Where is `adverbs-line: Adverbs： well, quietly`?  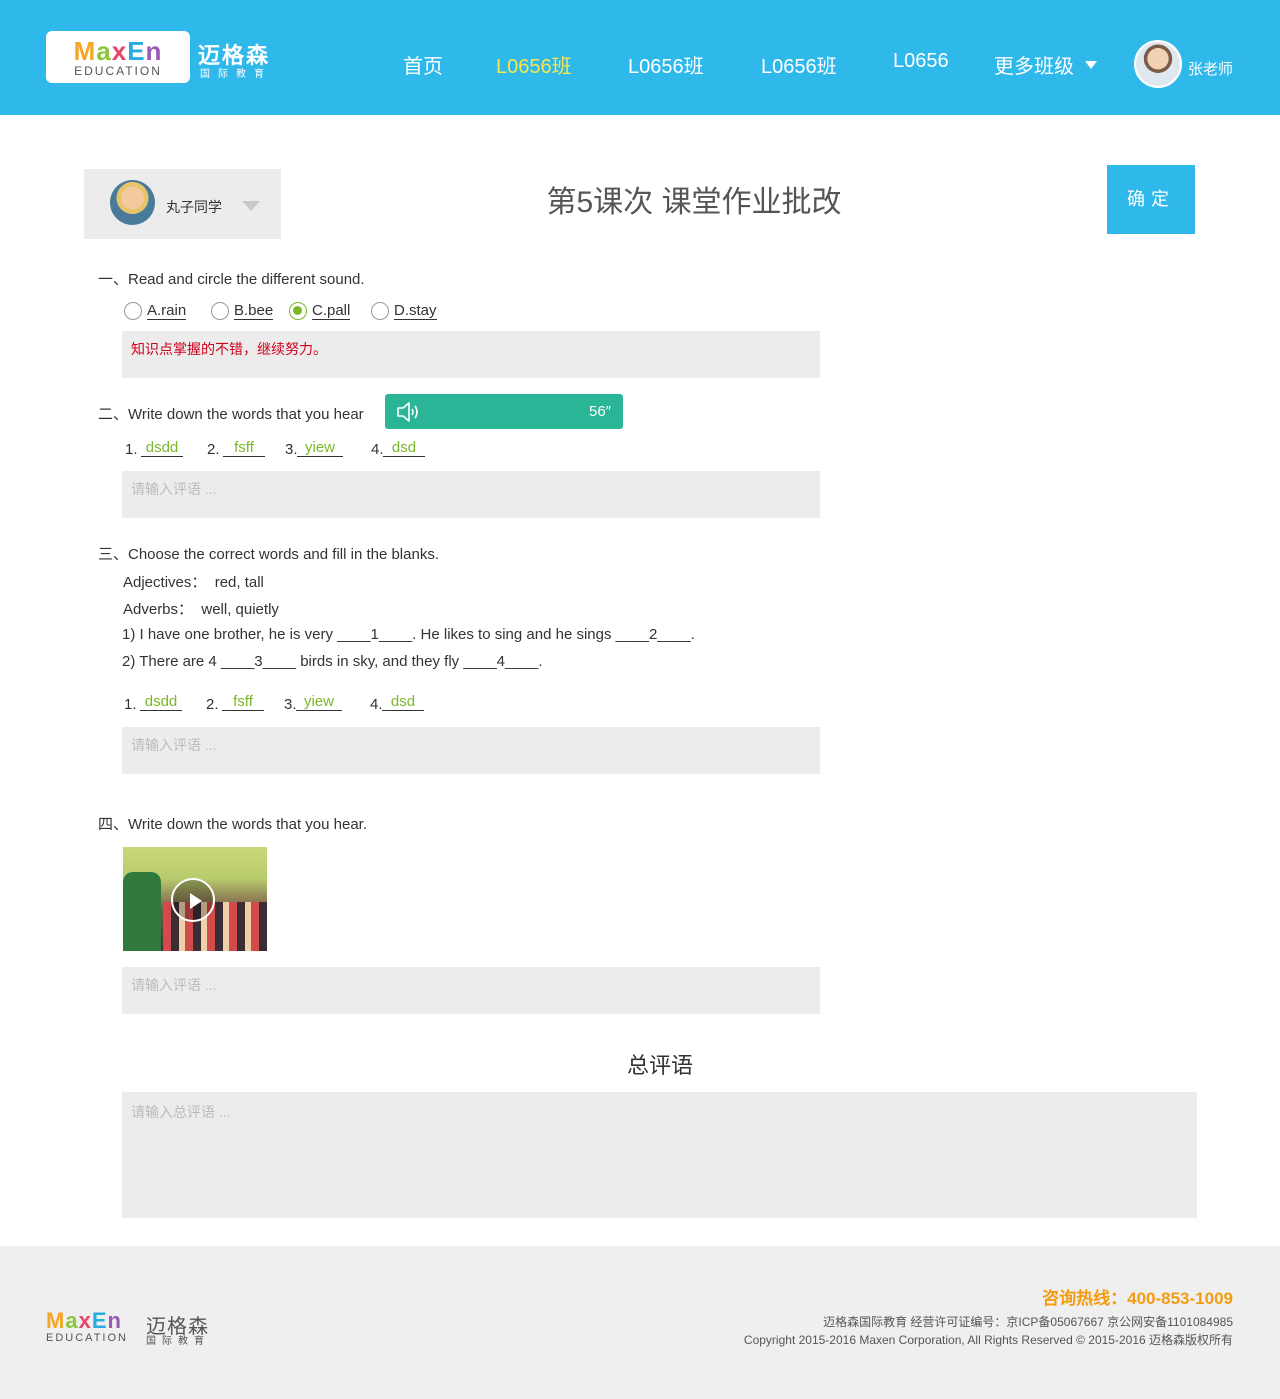
adverbs-line: Adverbs： well, quietly is located at coordinates (201, 609).